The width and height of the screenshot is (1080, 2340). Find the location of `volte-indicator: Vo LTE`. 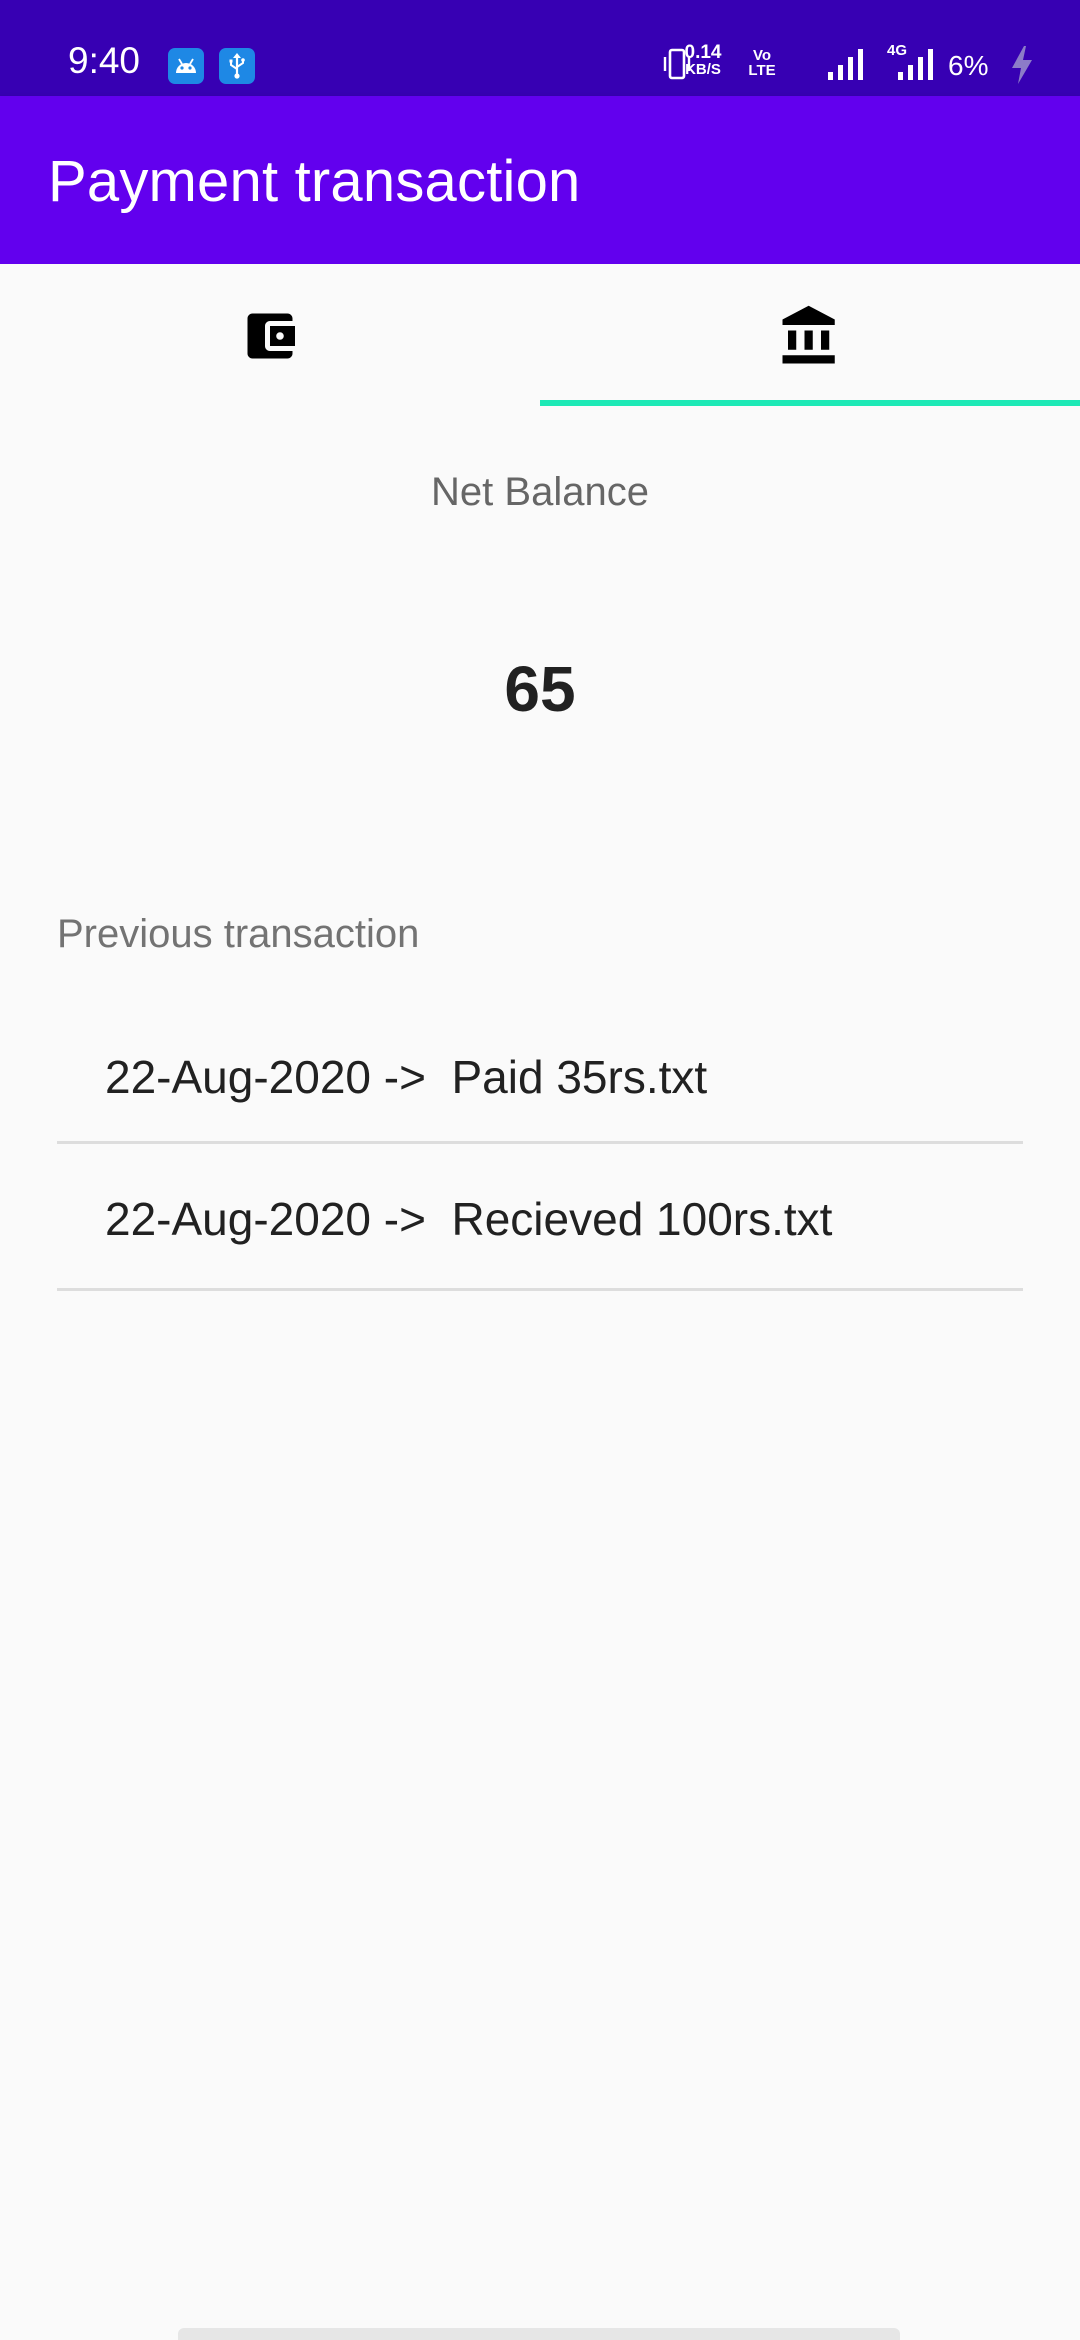

volte-indicator: Vo LTE is located at coordinates (762, 63).